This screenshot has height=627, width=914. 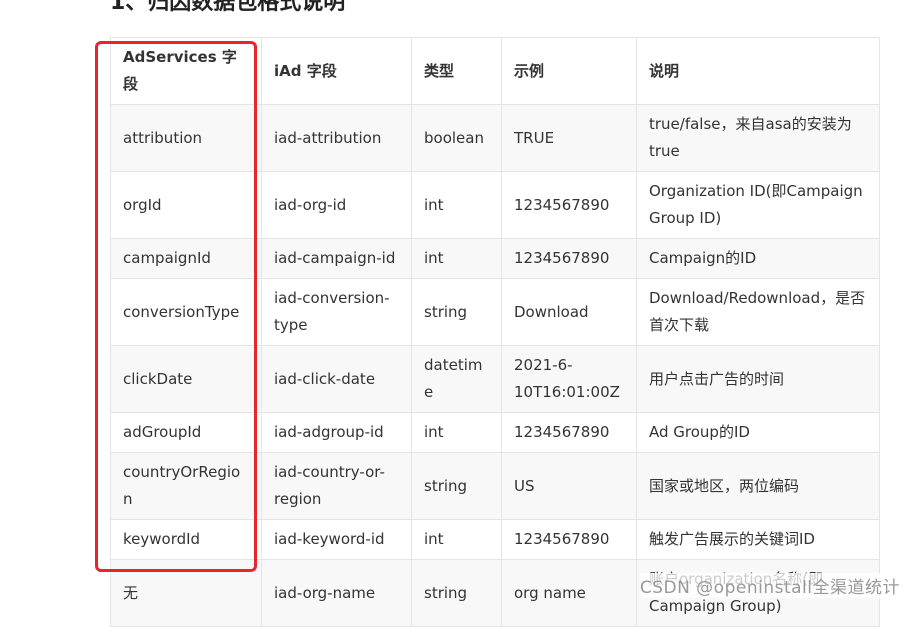 I want to click on cell-iad-field: iad-conversion-type, so click(x=336, y=312).